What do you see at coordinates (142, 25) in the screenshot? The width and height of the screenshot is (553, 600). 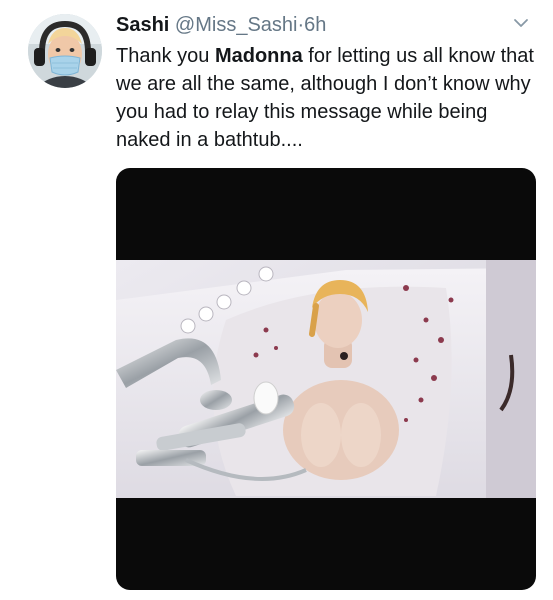 I see `author-name: Sashi` at bounding box center [142, 25].